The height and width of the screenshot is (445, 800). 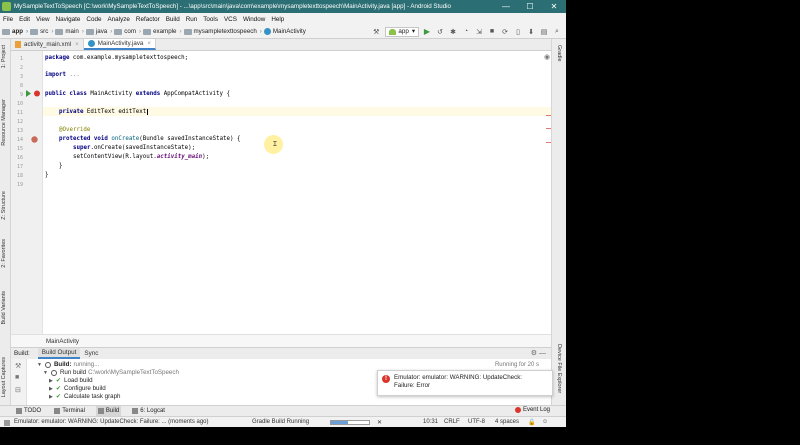 What do you see at coordinates (6, 6) in the screenshot?
I see `android-studio-icon` at bounding box center [6, 6].